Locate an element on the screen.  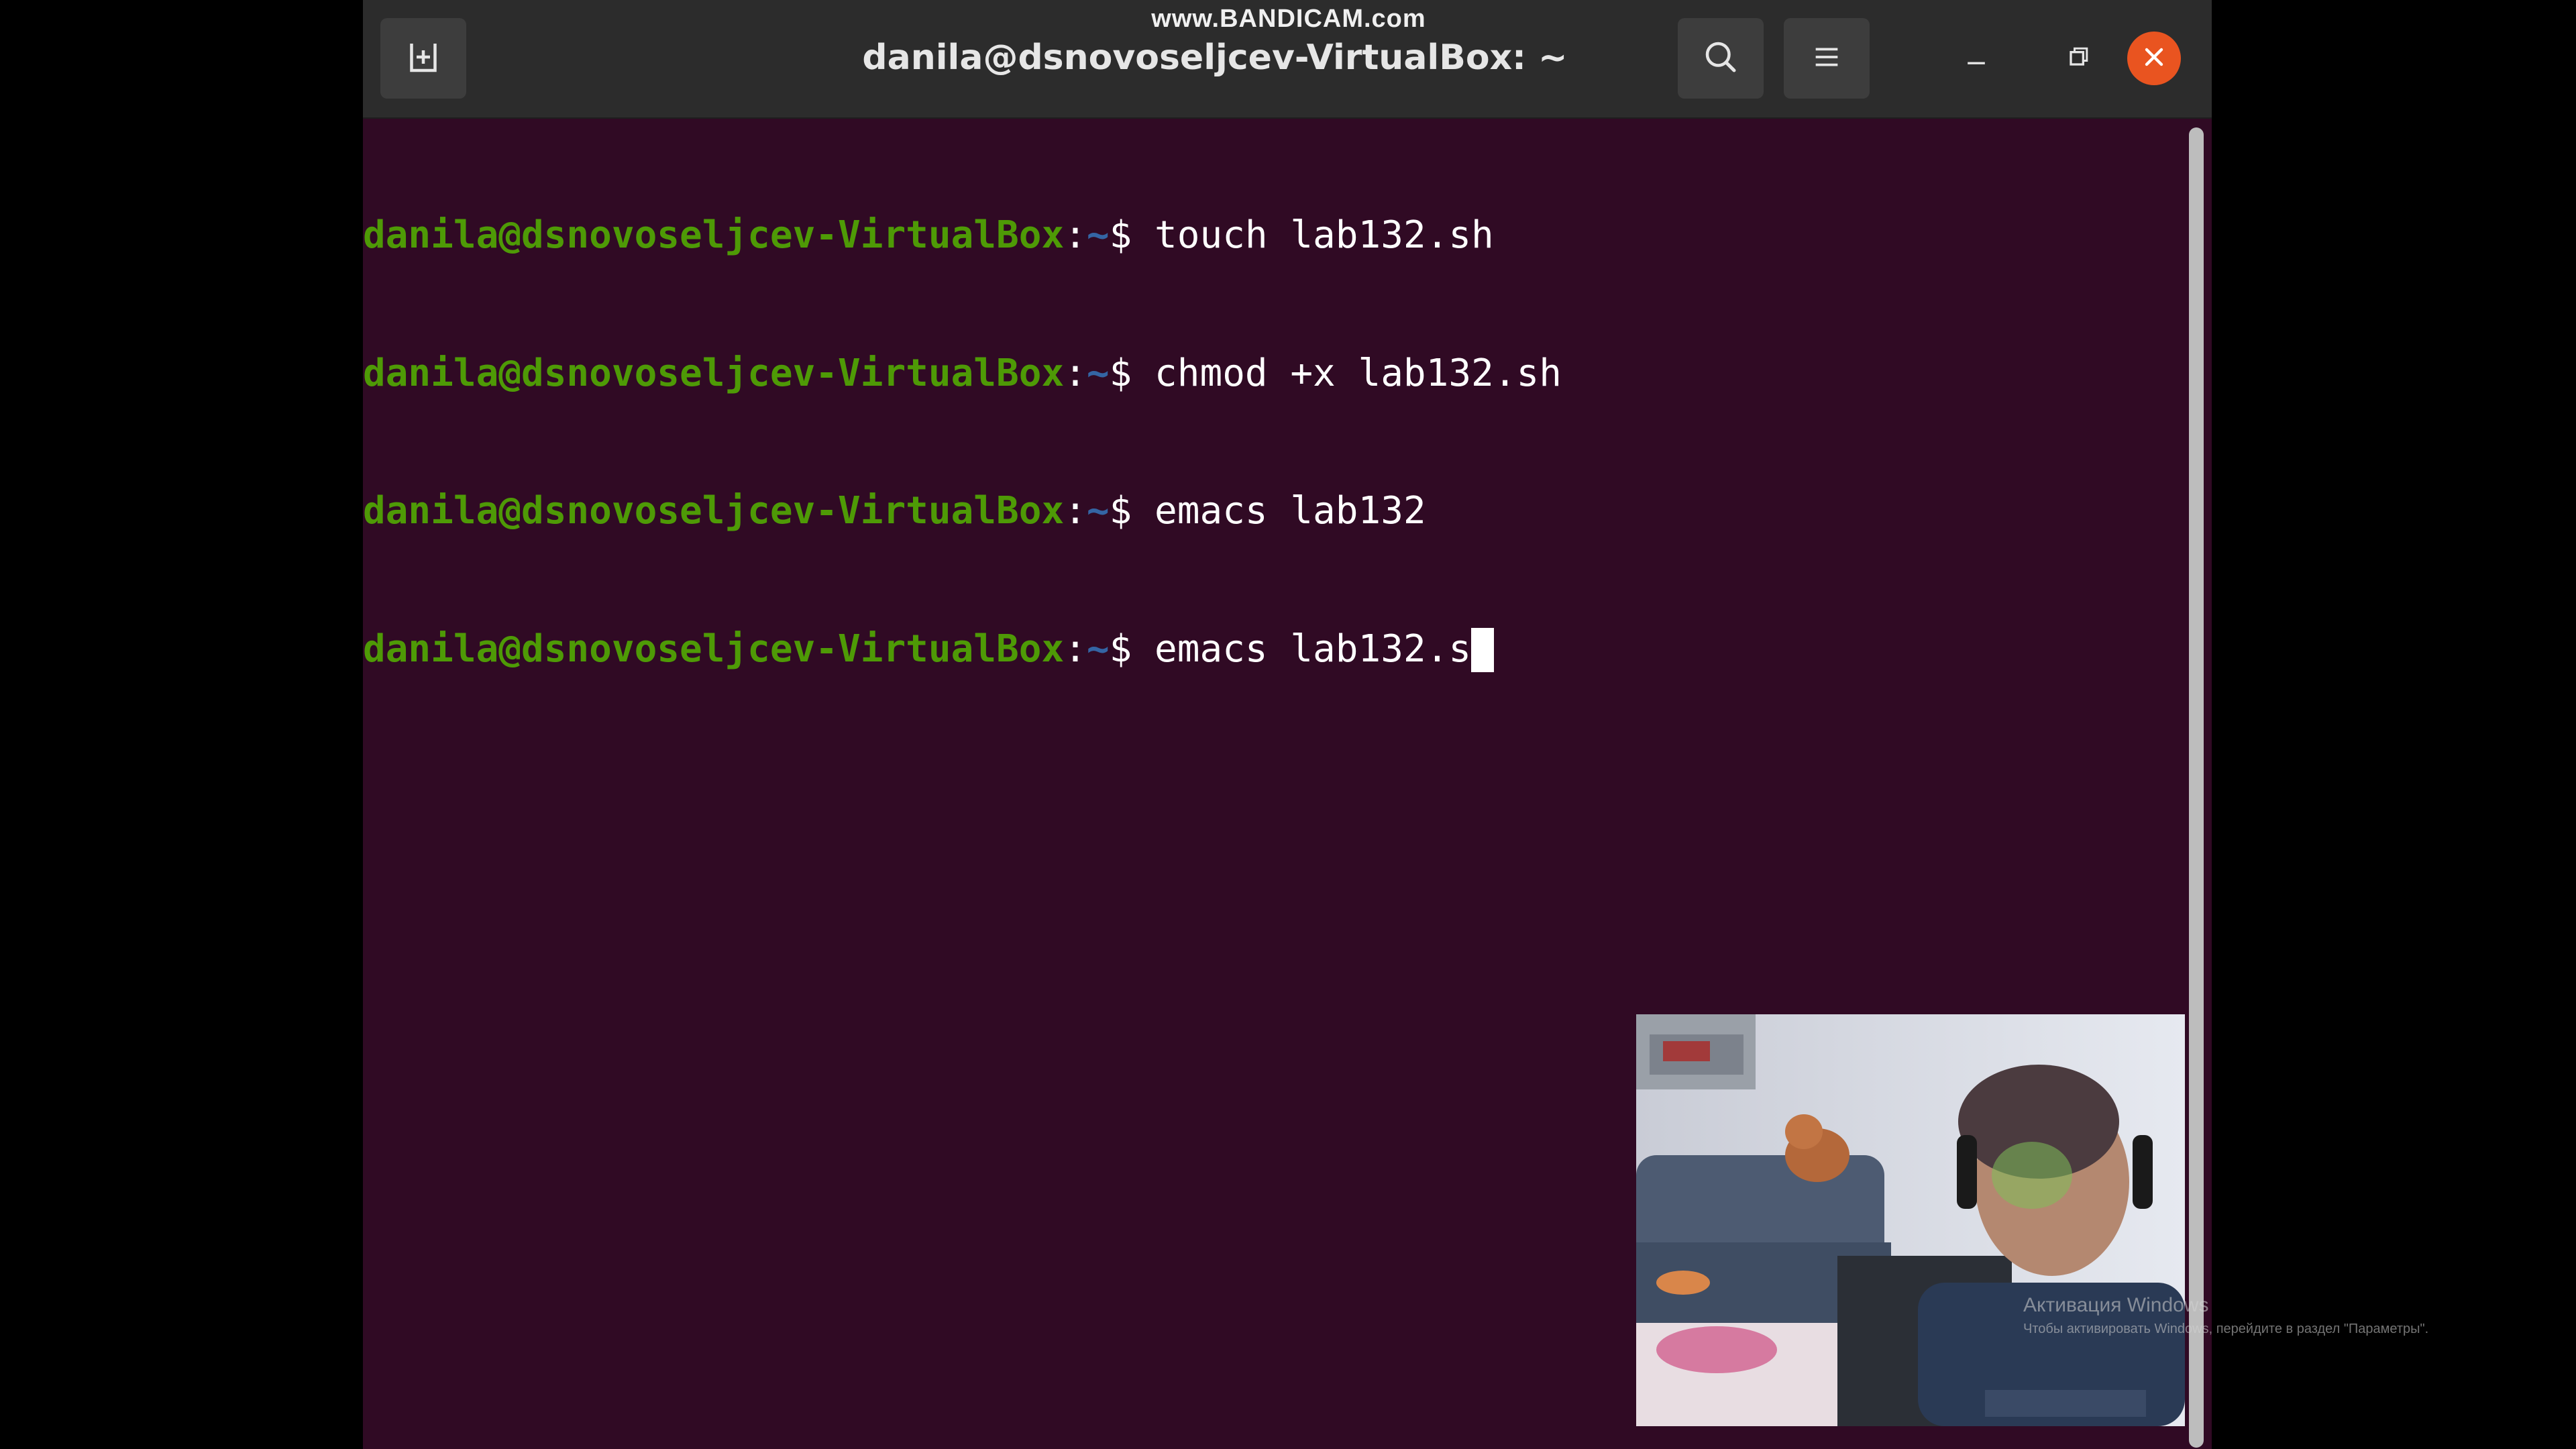
scrollbar is located at coordinates (2196, 787).